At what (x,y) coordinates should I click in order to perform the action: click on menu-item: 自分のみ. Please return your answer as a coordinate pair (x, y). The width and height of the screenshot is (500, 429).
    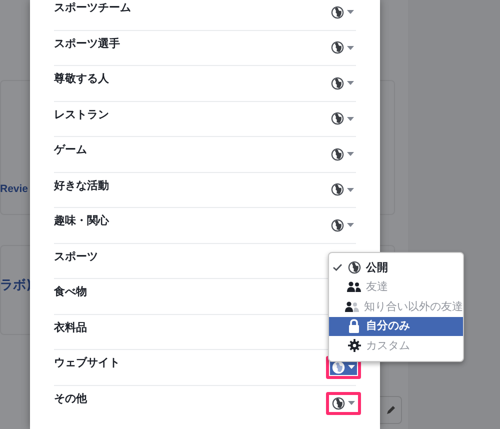
    Looking at the image, I should click on (396, 326).